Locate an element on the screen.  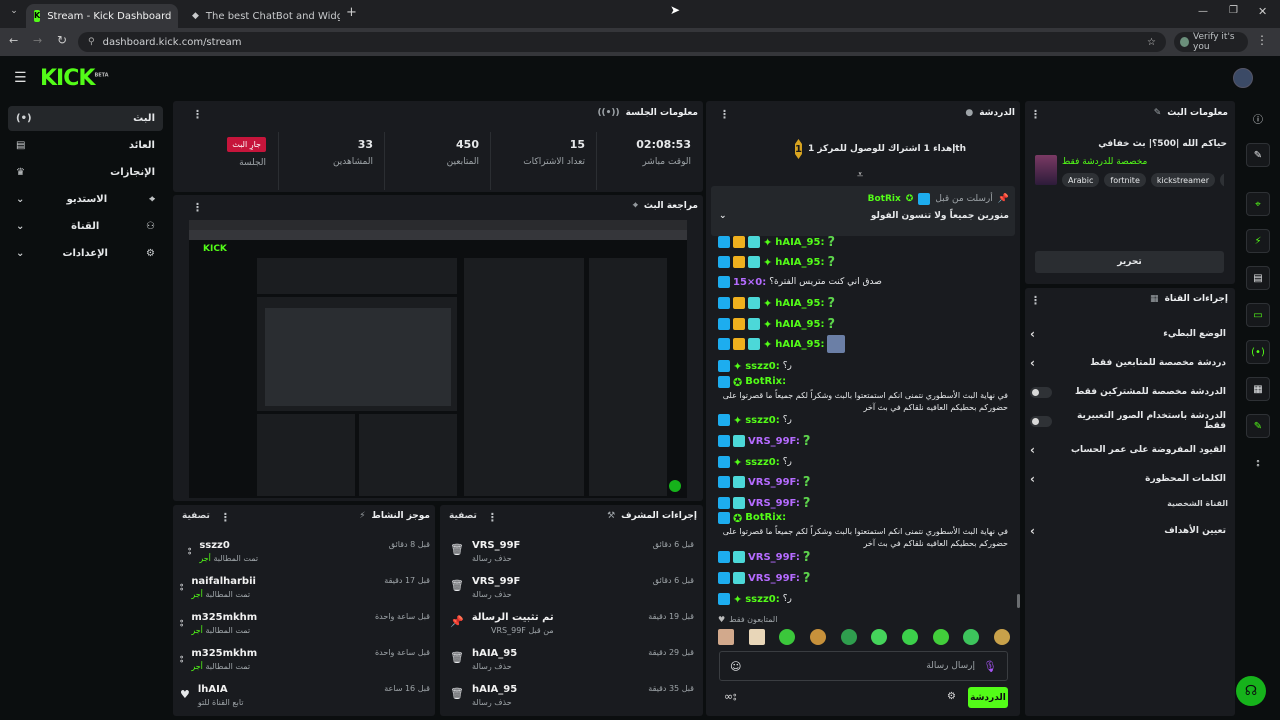
site-info-icon: ⚲ is located at coordinates (91, 42).